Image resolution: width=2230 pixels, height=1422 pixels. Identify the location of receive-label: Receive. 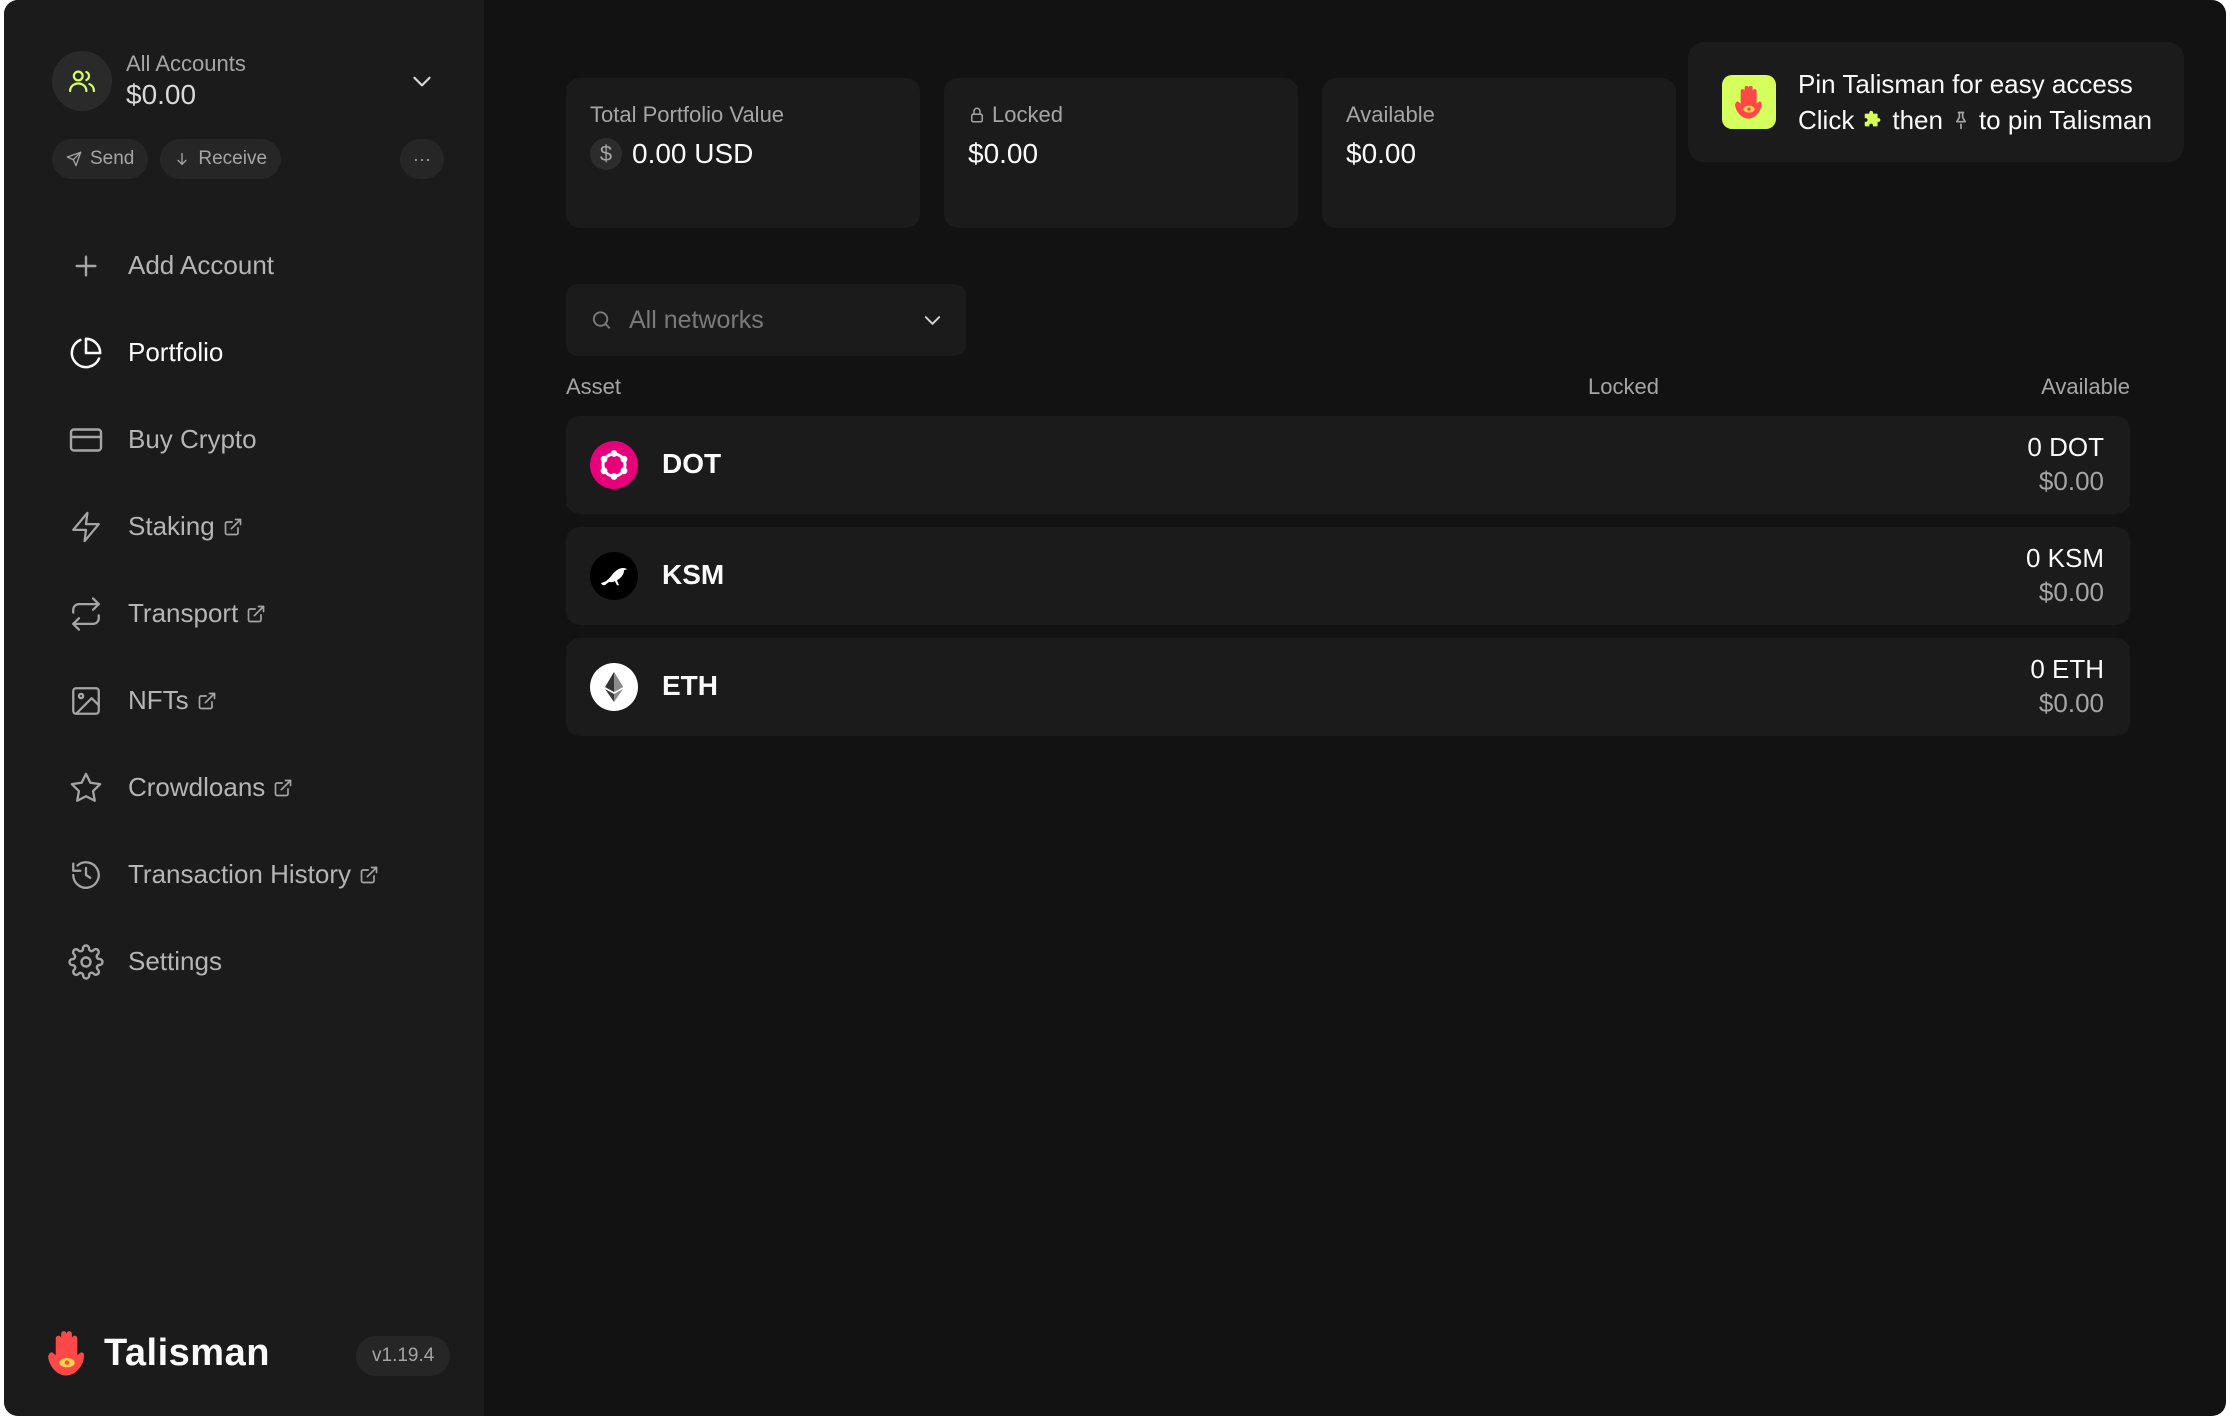
(233, 158).